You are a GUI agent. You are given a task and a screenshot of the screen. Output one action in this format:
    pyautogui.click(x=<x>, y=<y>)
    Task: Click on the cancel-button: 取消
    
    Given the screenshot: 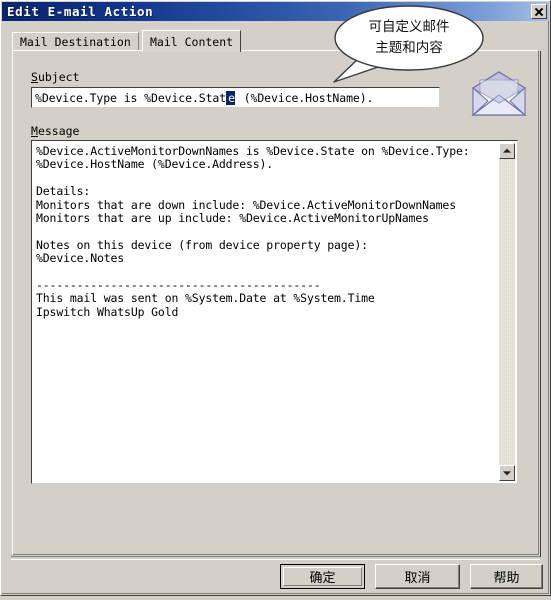 What is the action you would take?
    pyautogui.click(x=417, y=576)
    